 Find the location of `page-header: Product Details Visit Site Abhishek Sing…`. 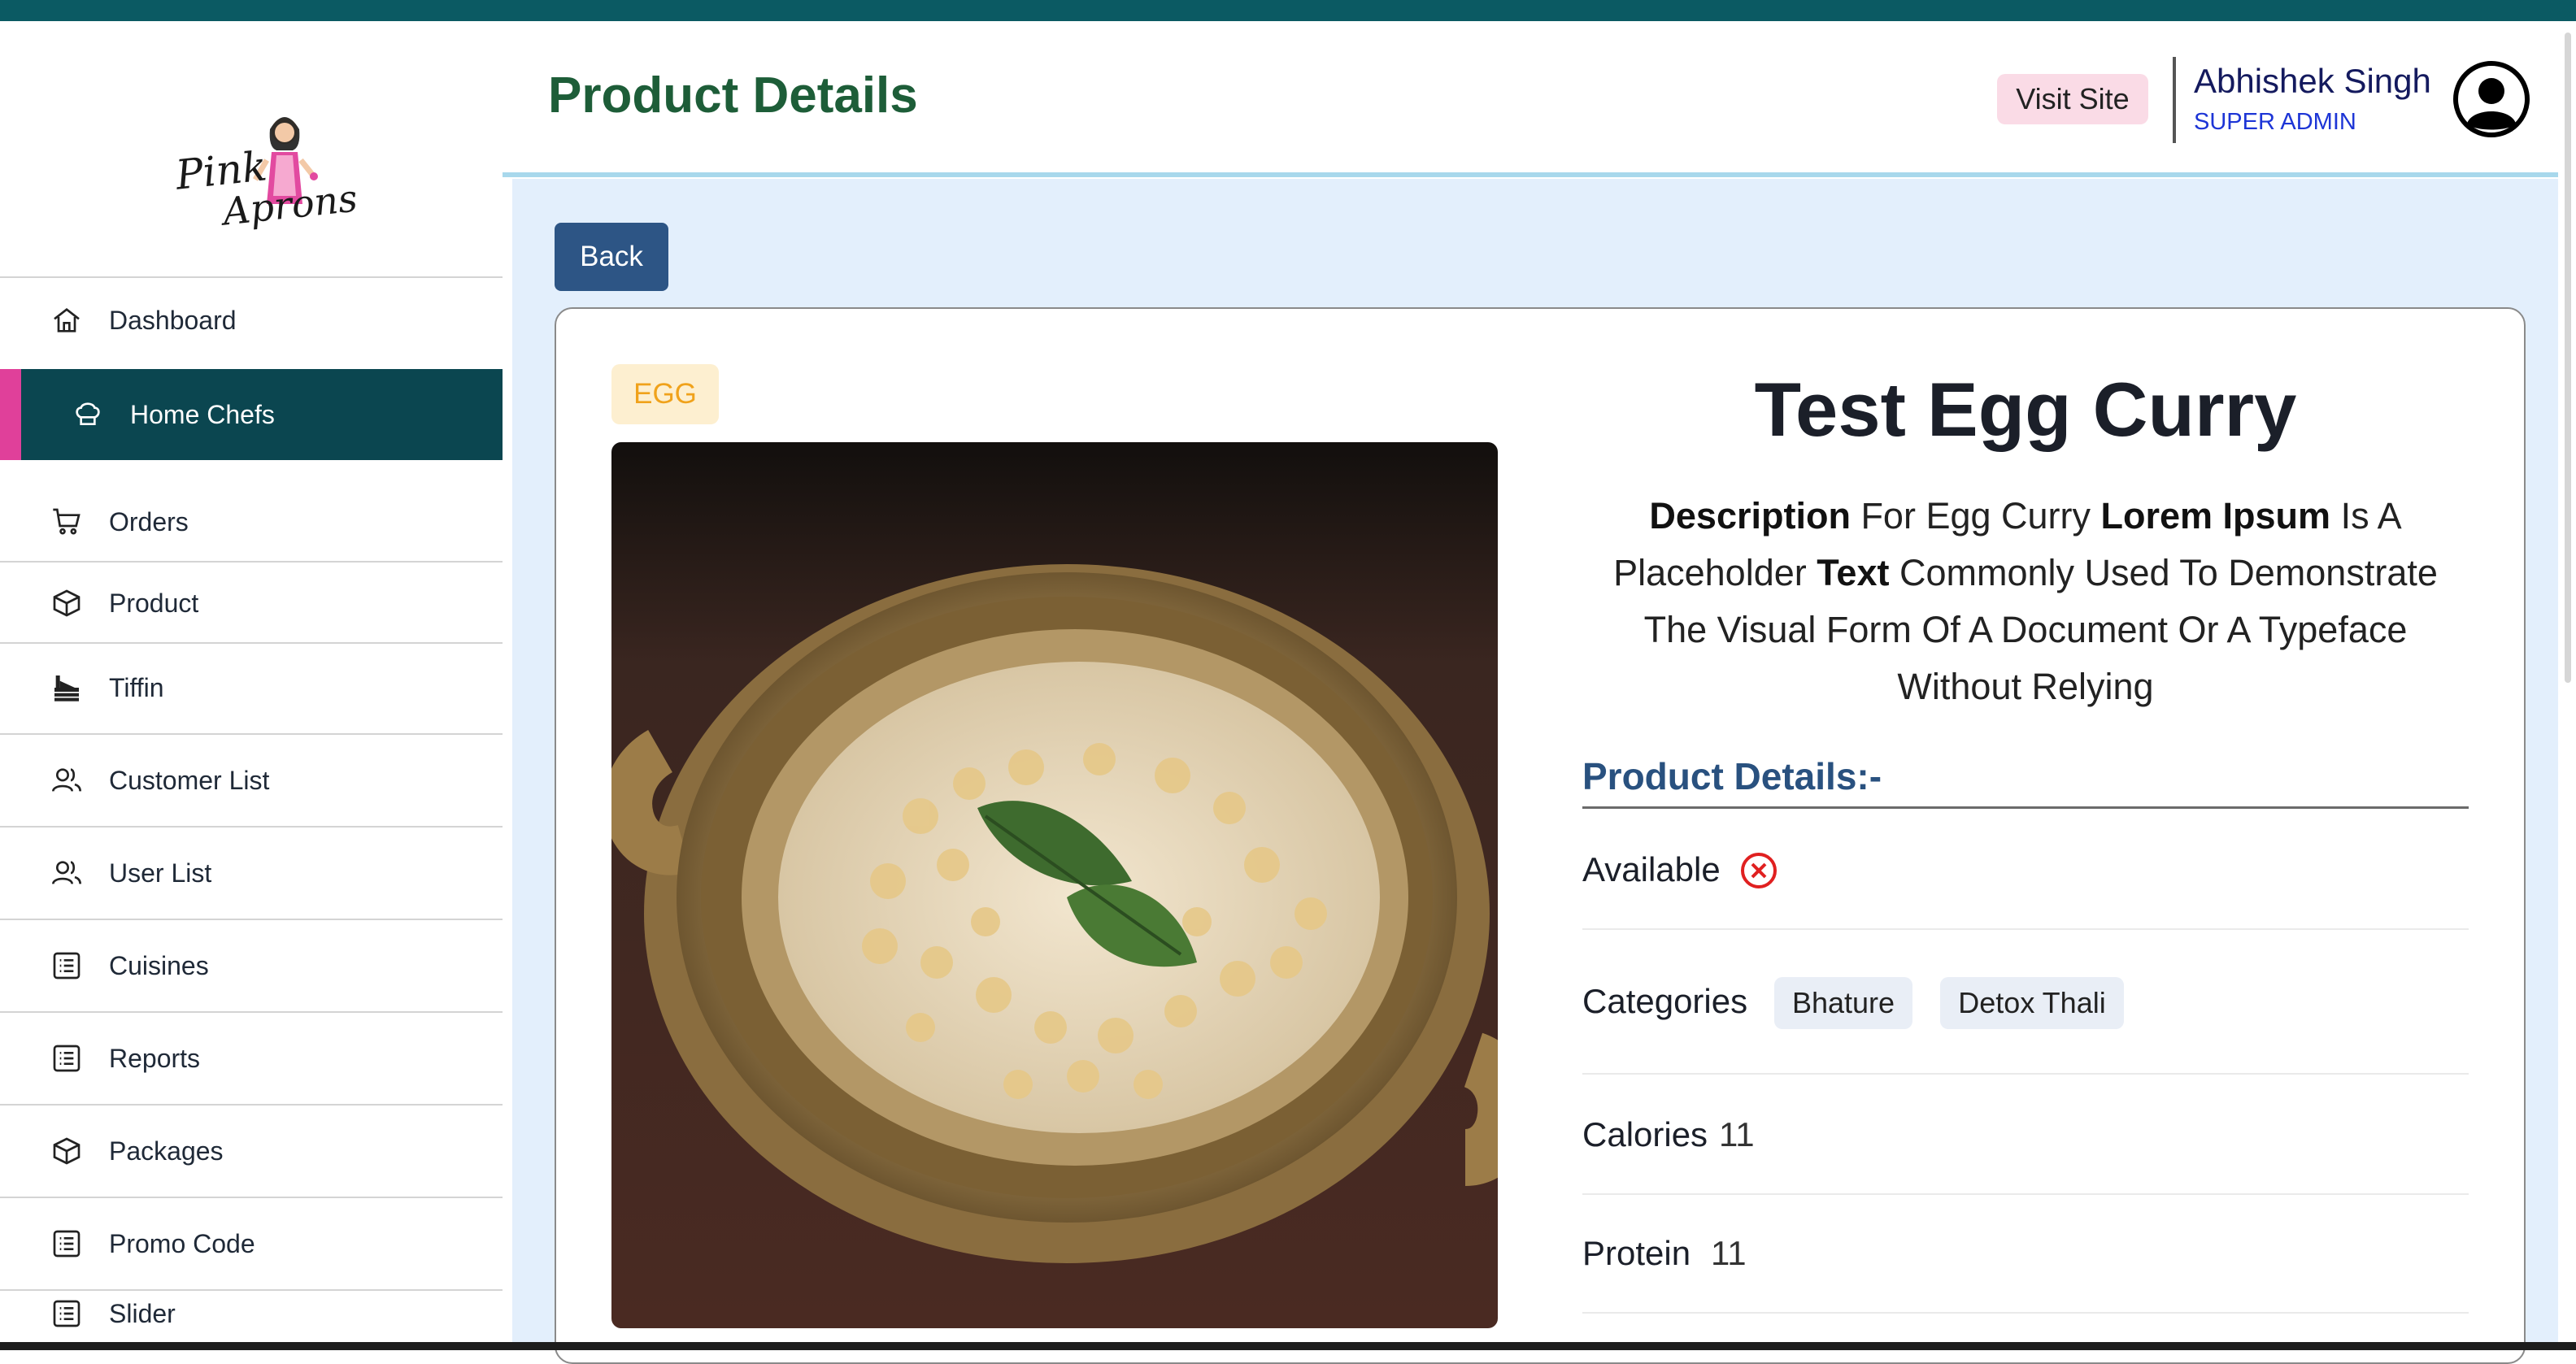

page-header: Product Details Visit Site Abhishek Sing… is located at coordinates (1530, 99).